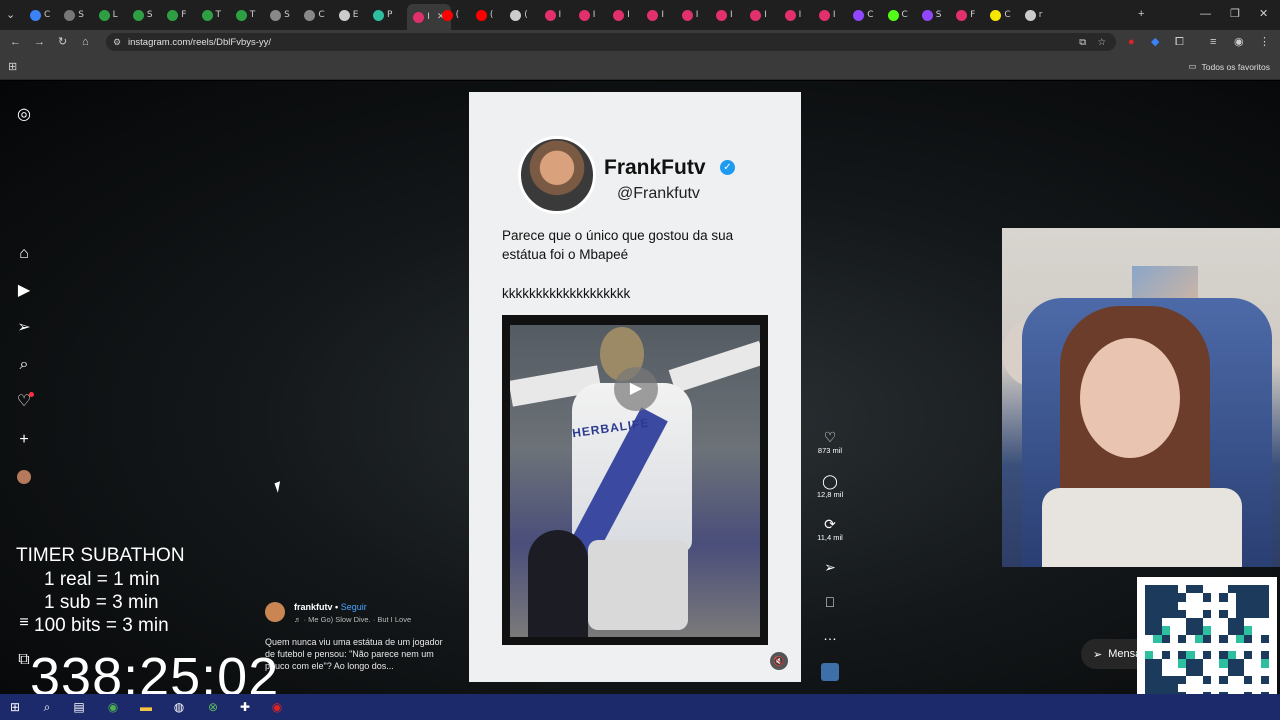  I want to click on instagram-logo-icon: ◎, so click(24, 115).